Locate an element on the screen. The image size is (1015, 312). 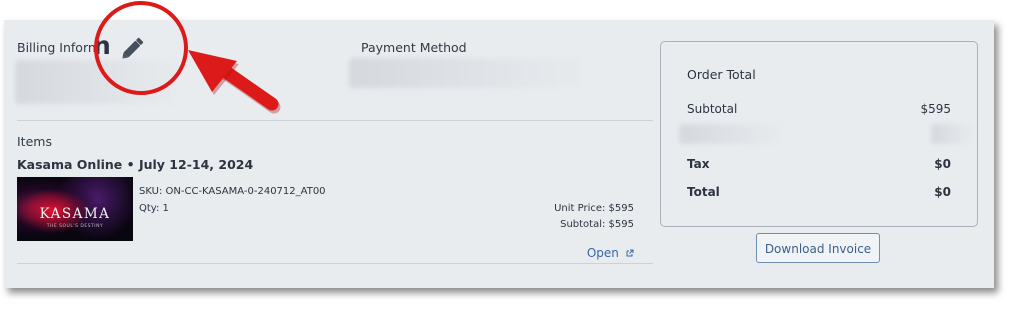
tax-label: Tax is located at coordinates (698, 164).